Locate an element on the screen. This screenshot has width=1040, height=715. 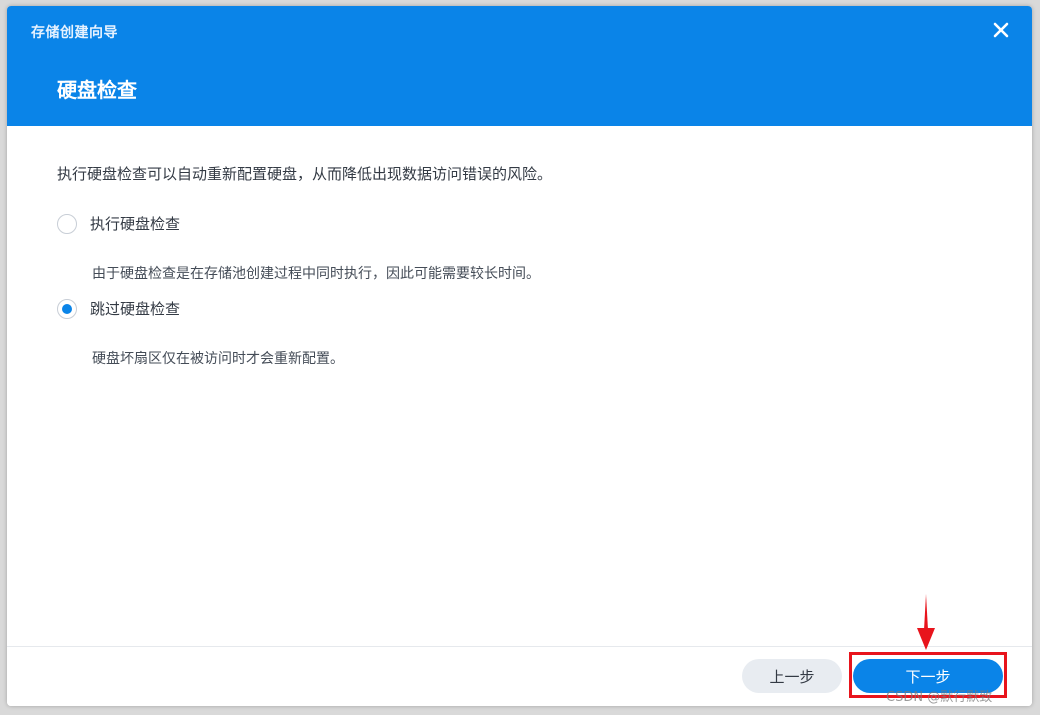
close-icon is located at coordinates (1001, 30).